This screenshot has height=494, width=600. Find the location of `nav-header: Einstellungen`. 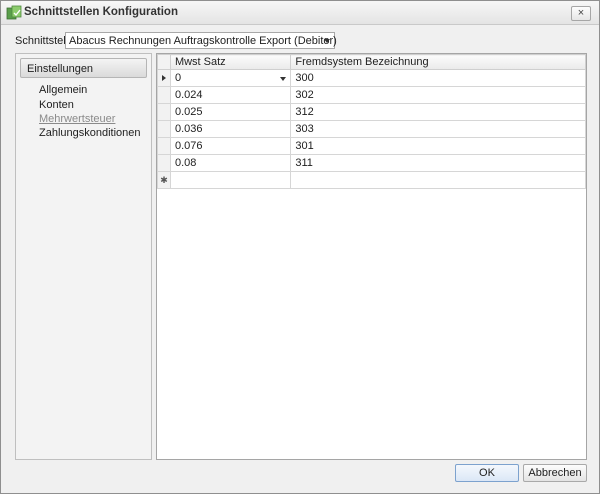

nav-header: Einstellungen is located at coordinates (83, 68).